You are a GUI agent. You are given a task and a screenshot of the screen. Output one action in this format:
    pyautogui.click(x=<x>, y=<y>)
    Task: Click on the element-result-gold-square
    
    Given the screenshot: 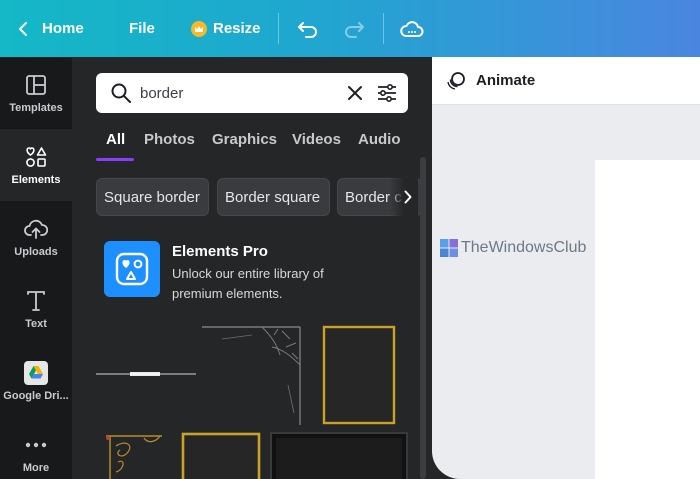 What is the action you would take?
    pyautogui.click(x=221, y=455)
    